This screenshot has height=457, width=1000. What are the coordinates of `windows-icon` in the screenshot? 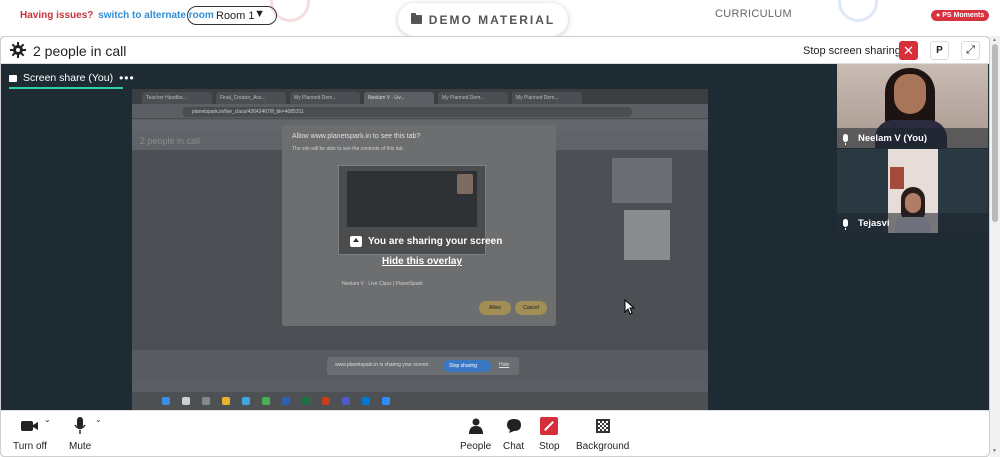 It's located at (166, 401).